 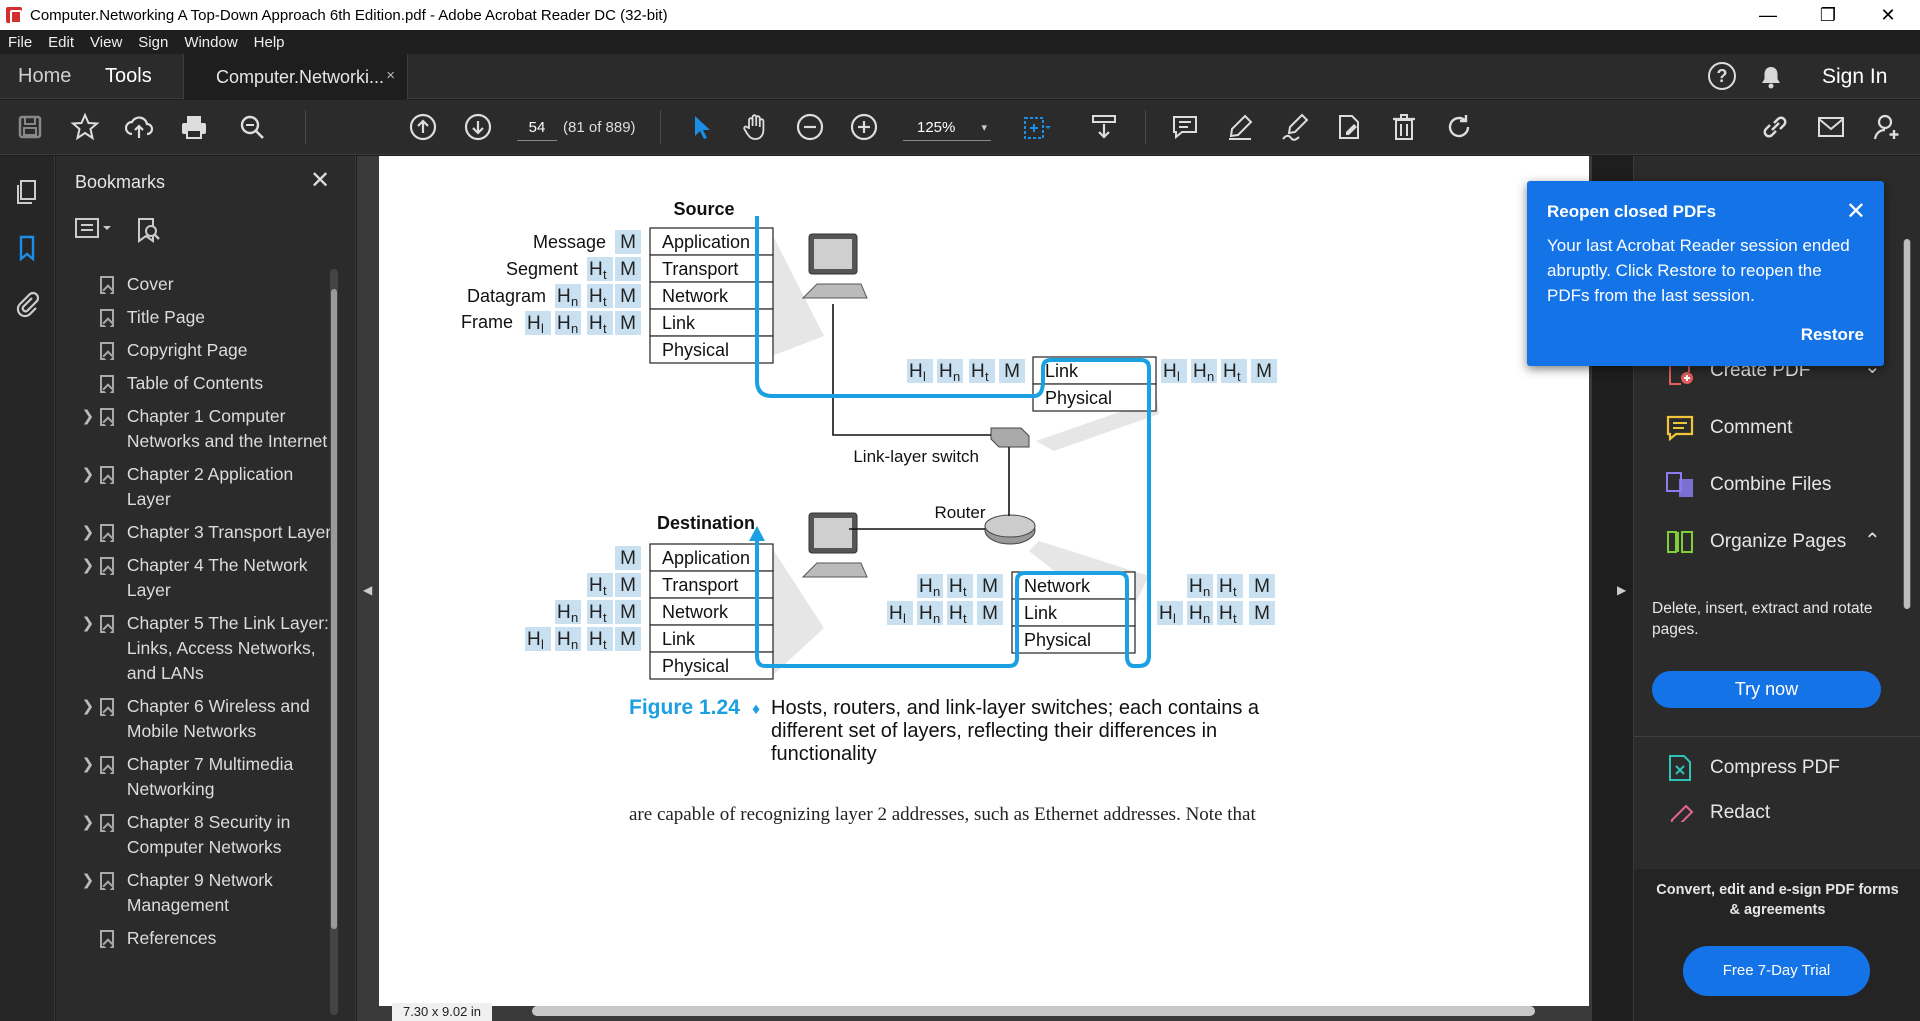 I want to click on header-subscript: l, so click(x=1178, y=376).